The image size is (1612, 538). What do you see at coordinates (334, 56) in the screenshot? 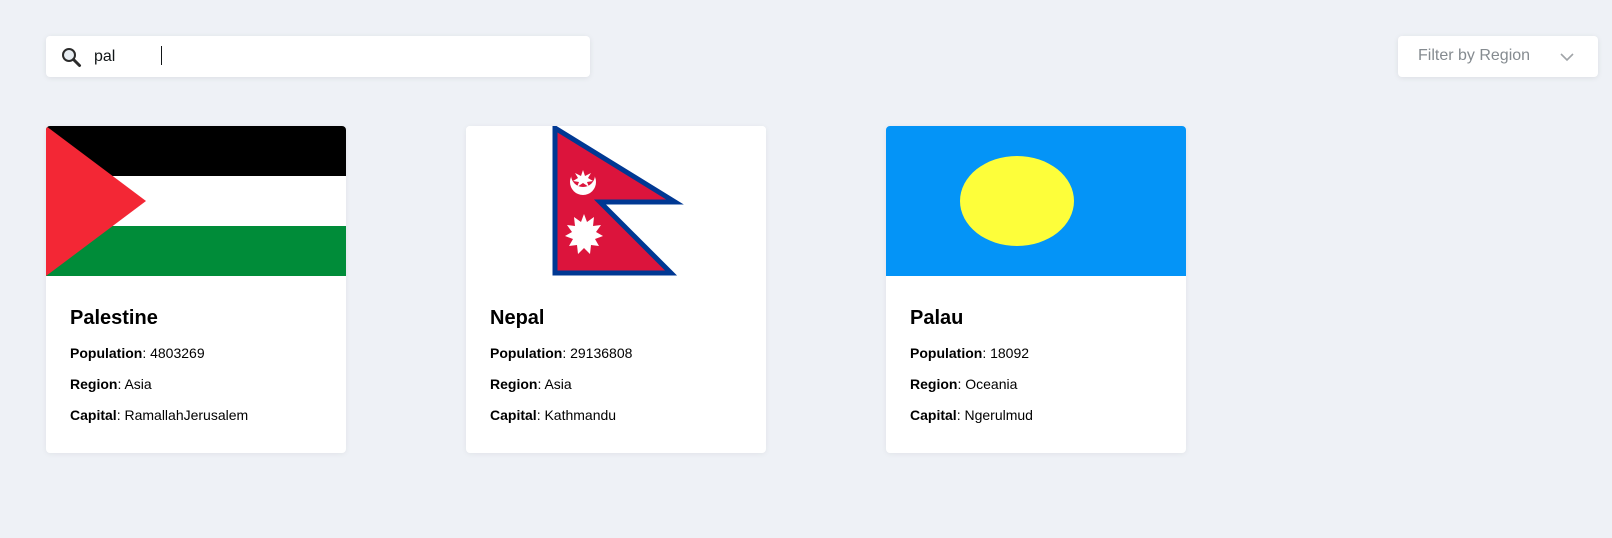
I see `search-input` at bounding box center [334, 56].